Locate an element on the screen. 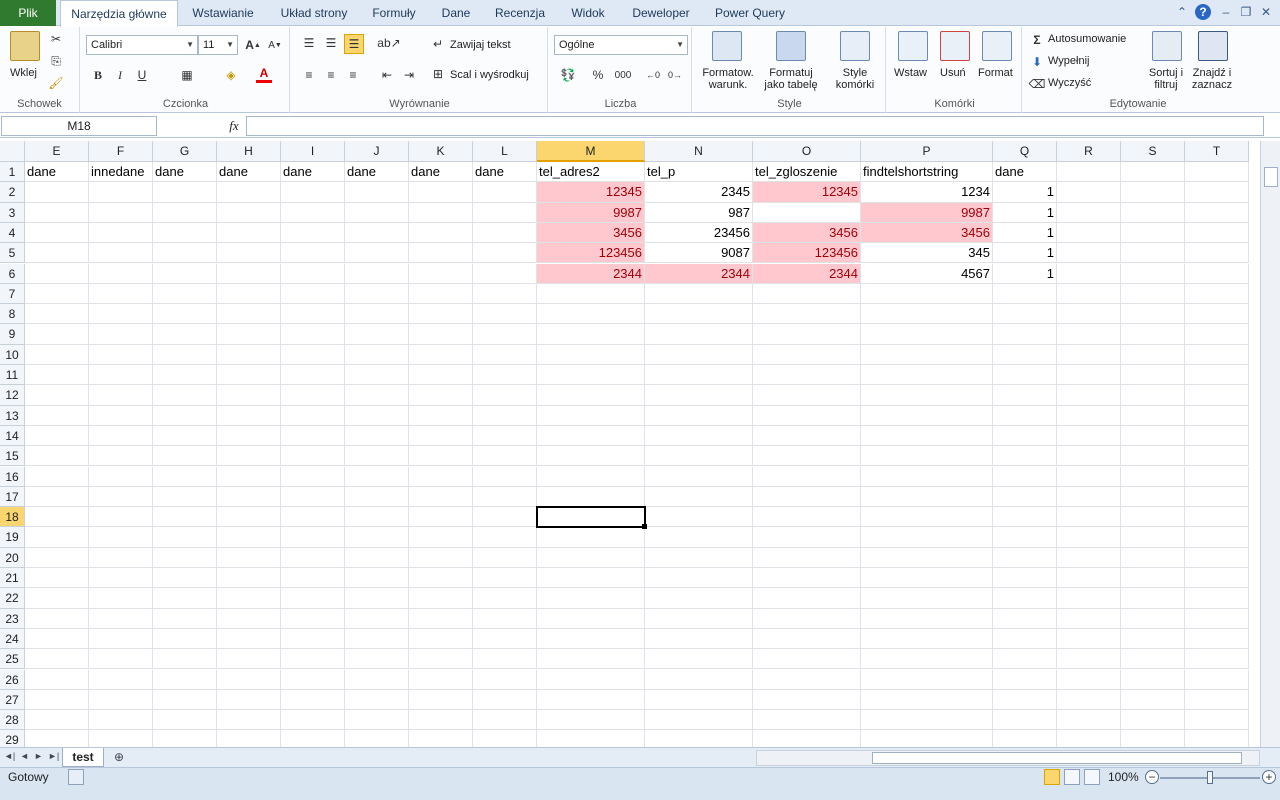 This screenshot has height=800, width=1280. cell-r21 is located at coordinates (1089, 578).